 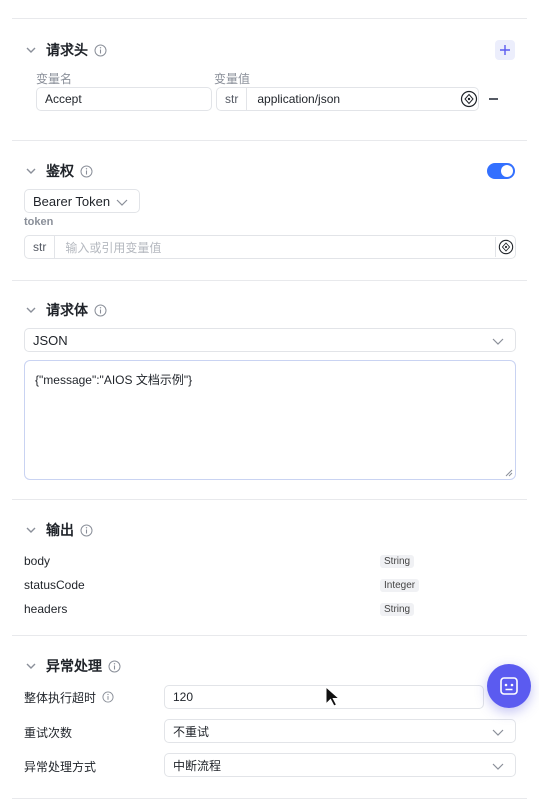 What do you see at coordinates (183, 697) in the screenshot?
I see `timeout-value: 120` at bounding box center [183, 697].